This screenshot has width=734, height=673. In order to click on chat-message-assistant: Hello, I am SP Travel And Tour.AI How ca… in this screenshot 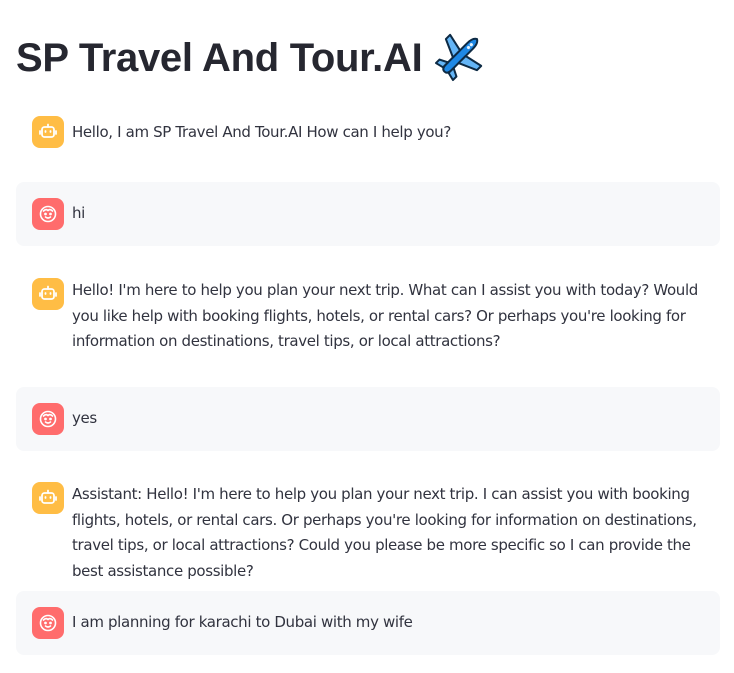, I will do `click(368, 132)`.